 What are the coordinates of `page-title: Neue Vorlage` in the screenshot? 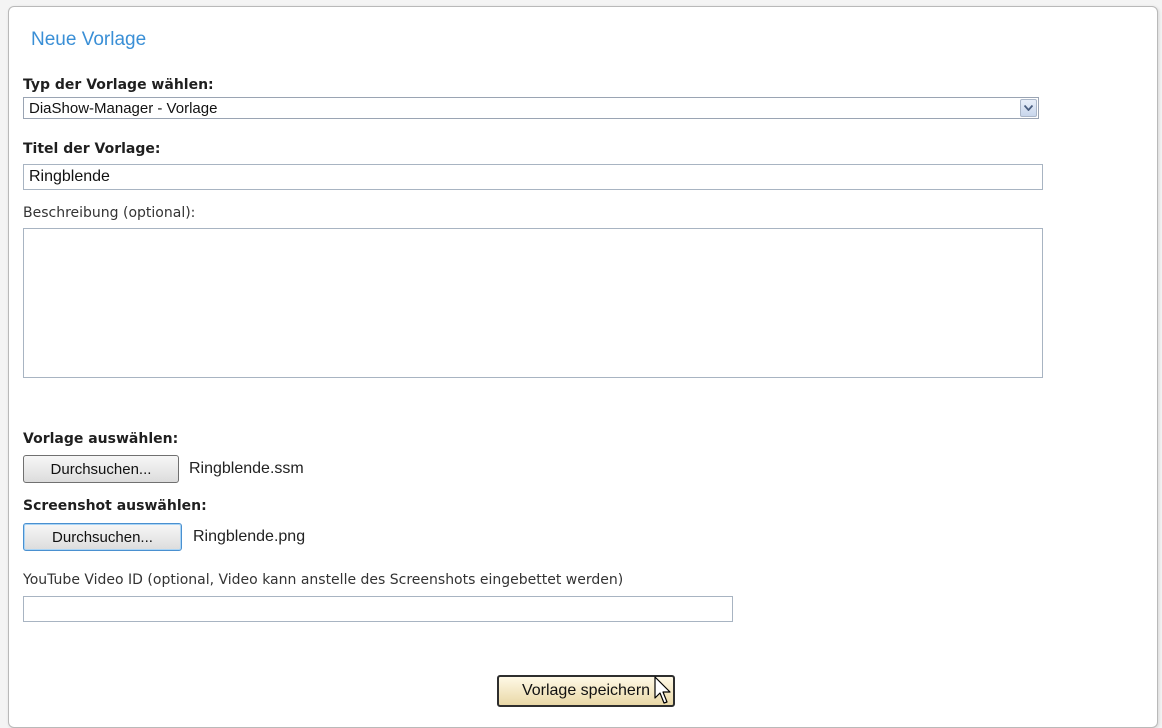 It's located at (89, 39).